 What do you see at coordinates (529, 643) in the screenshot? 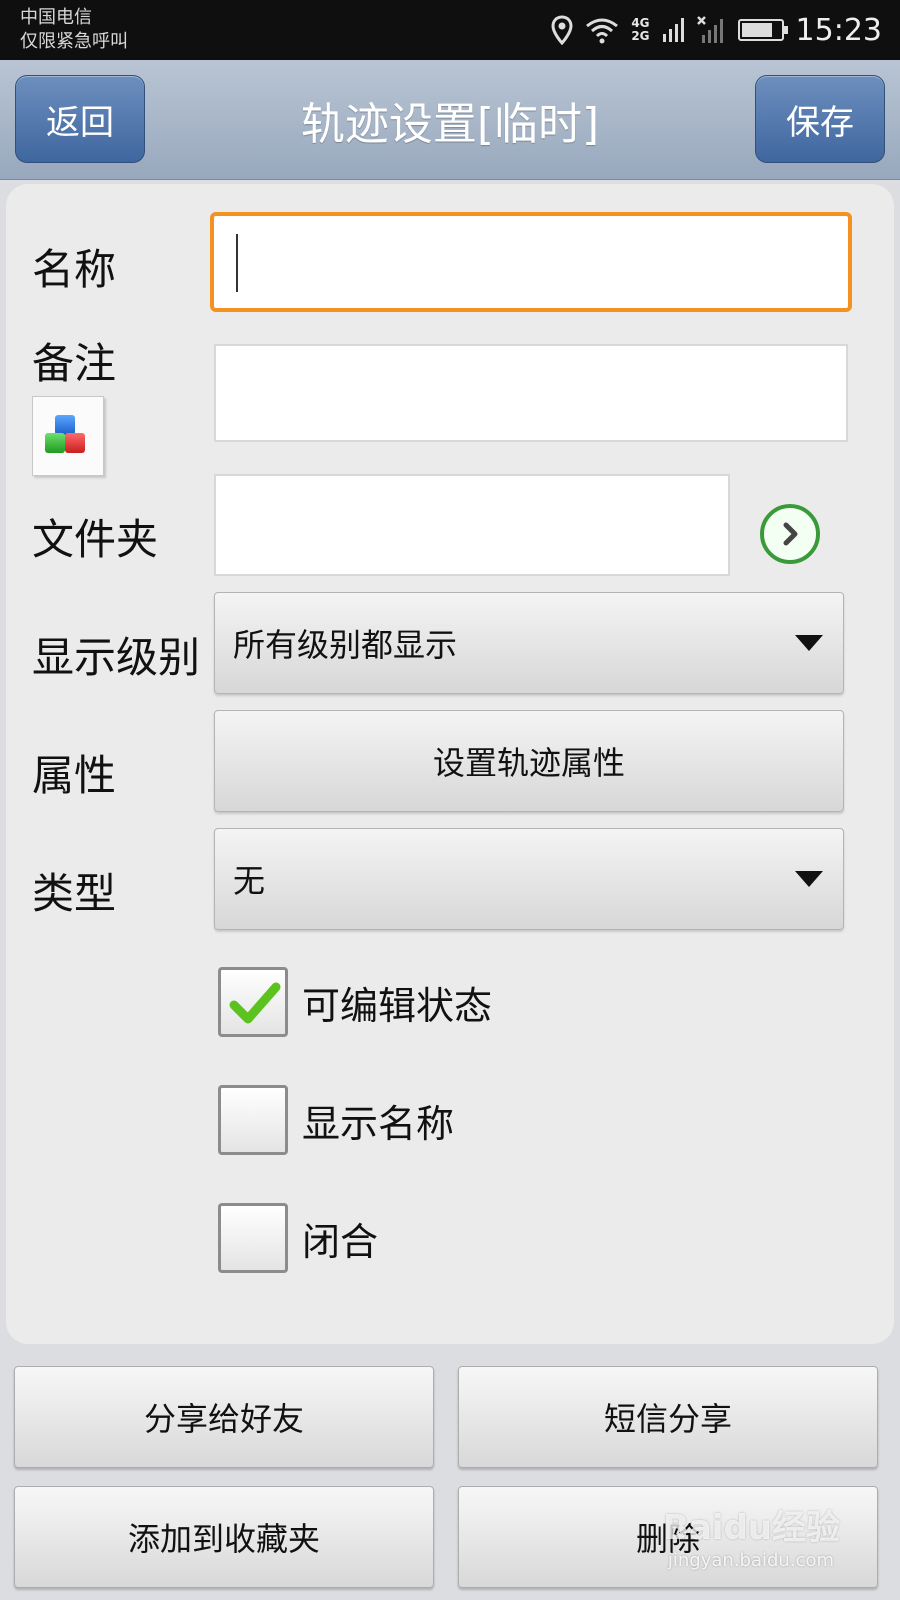
I see `display-level-dropdown: 所有级别都显示` at bounding box center [529, 643].